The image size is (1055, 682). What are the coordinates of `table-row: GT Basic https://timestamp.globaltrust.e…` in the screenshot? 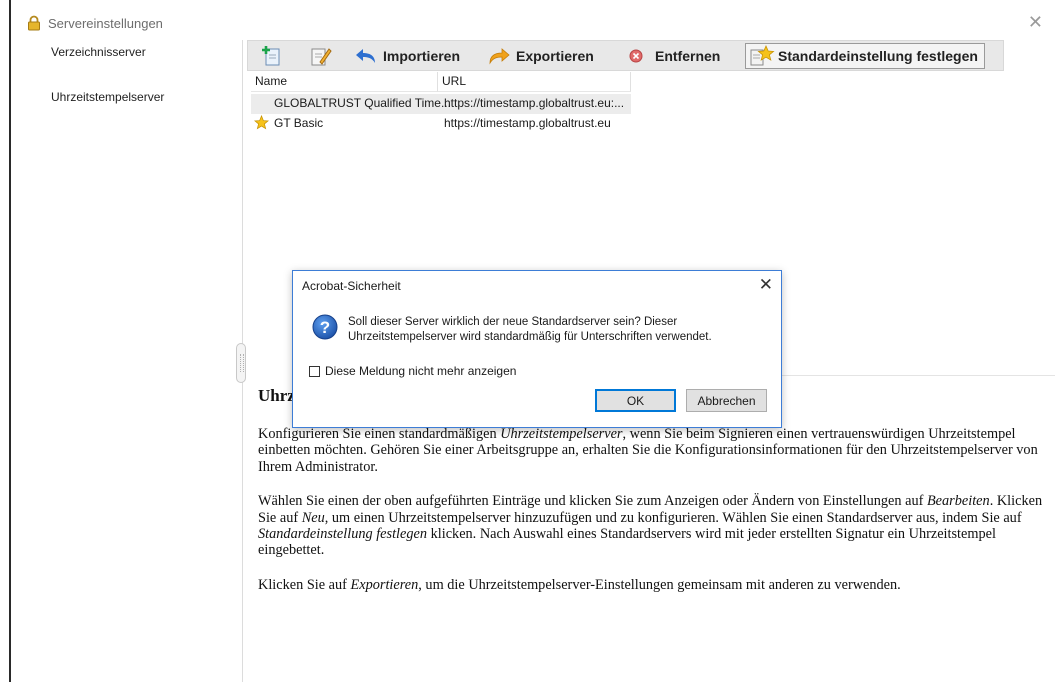 It's located at (441, 124).